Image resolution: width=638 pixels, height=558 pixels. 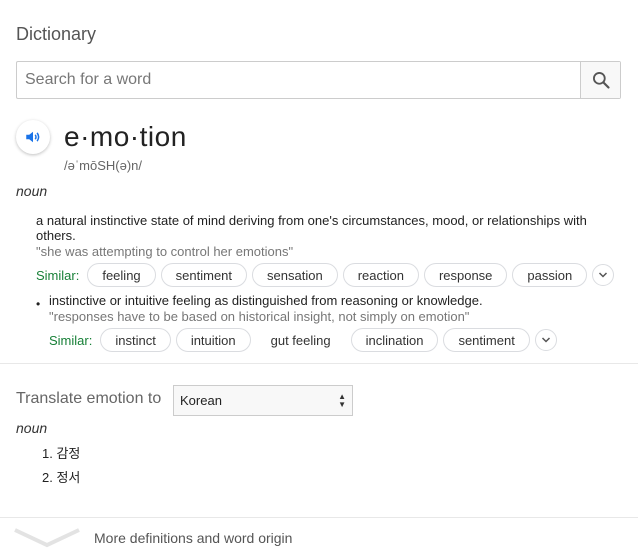 I want to click on similar-chip: inclination, so click(x=394, y=340).